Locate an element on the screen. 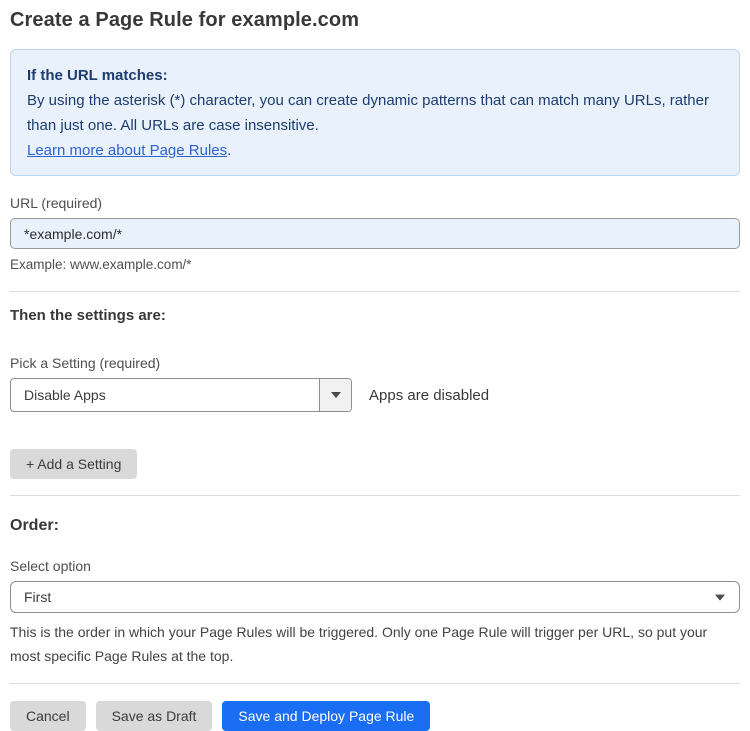 This screenshot has height=731, width=750. setting-row: Disable Apps Apps are disabled is located at coordinates (375, 395).